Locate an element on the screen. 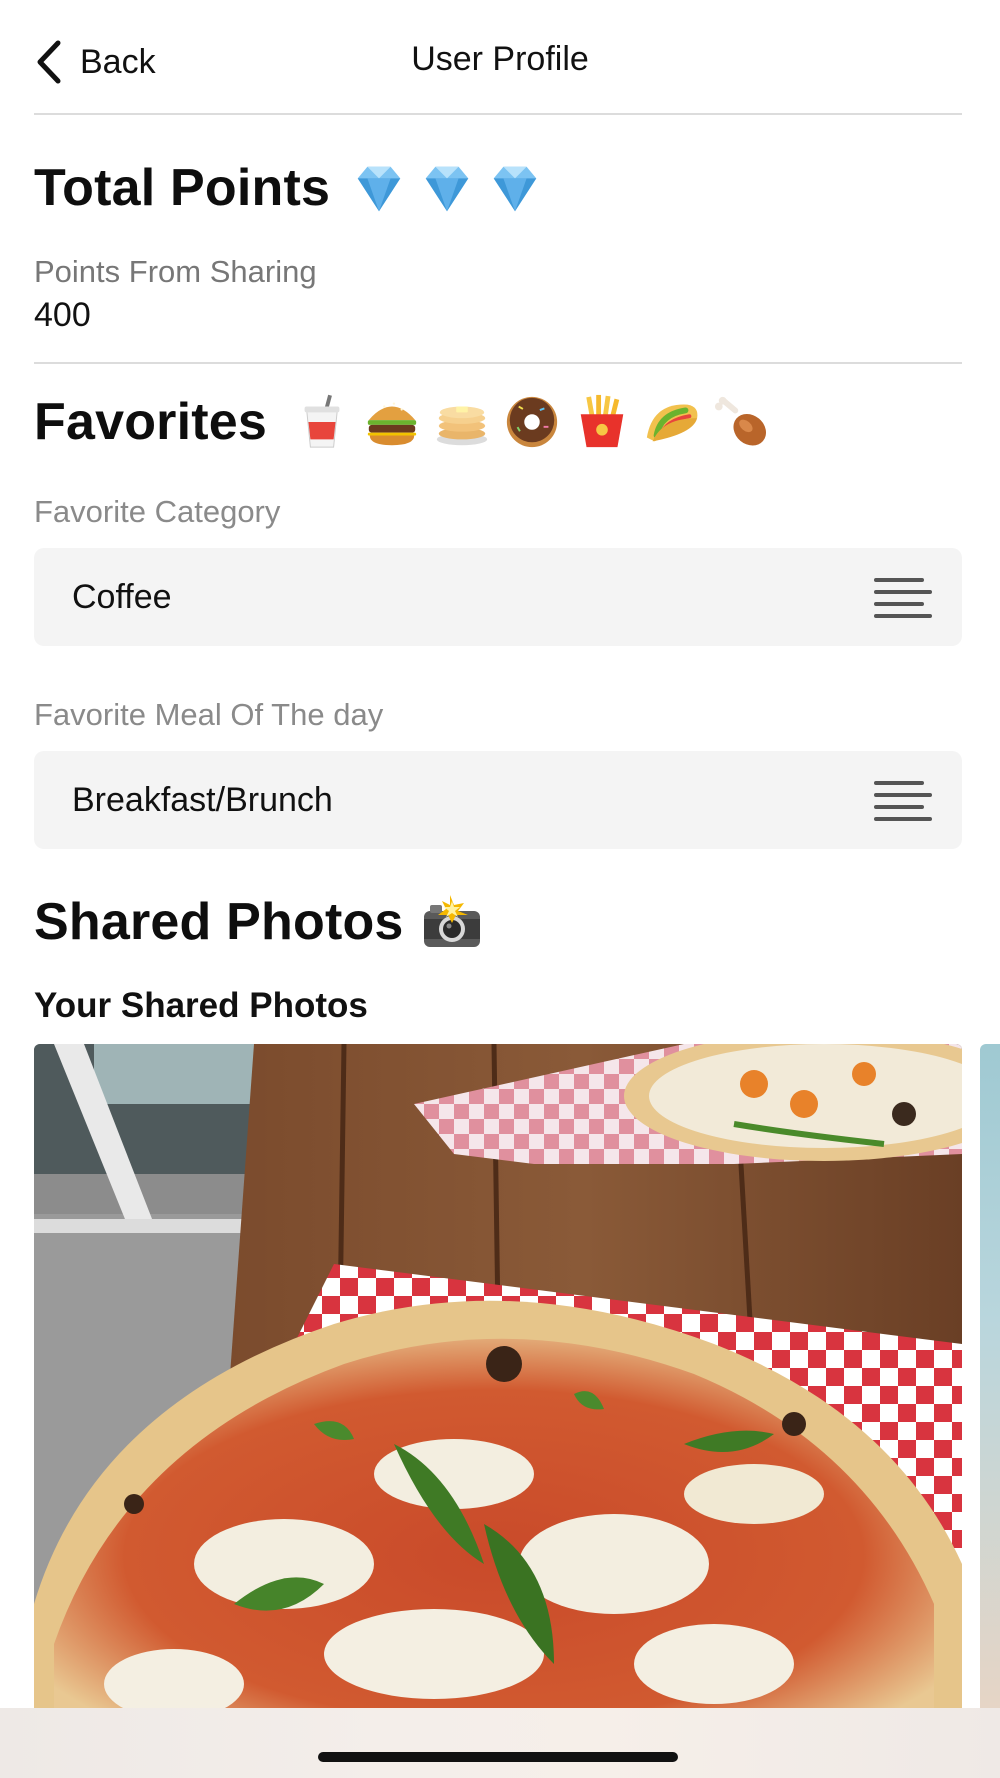 This screenshot has width=1000, height=1778. favorite-category-select: Coffee is located at coordinates (498, 597).